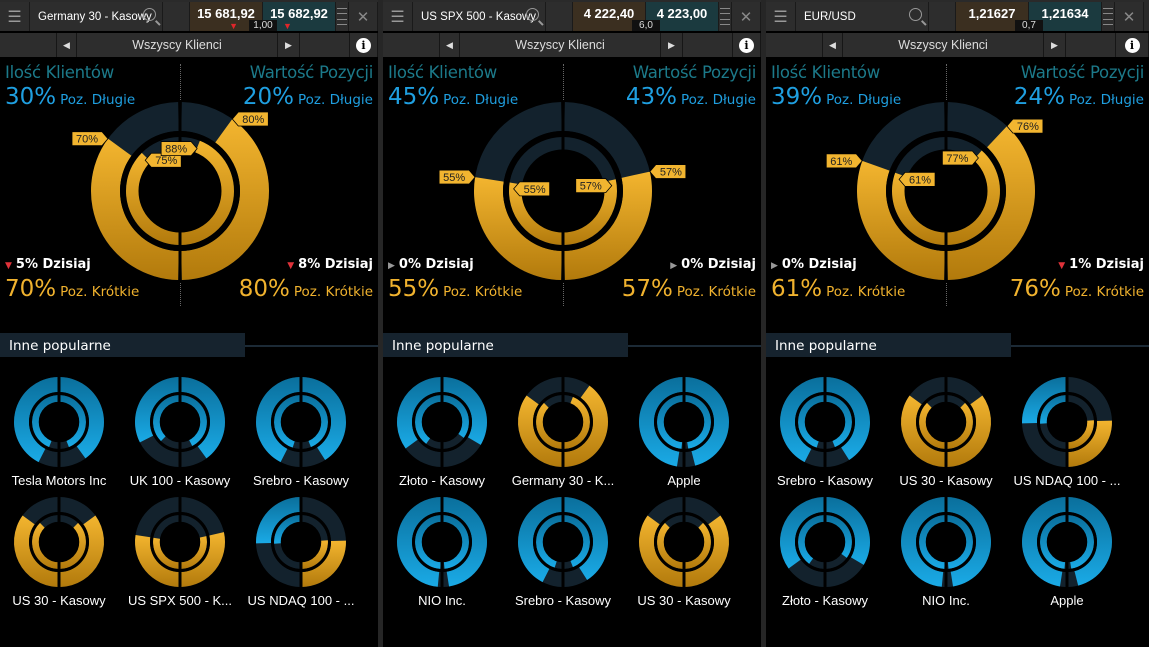  I want to click on popular-1-inner-right-short, so click(576, 422).